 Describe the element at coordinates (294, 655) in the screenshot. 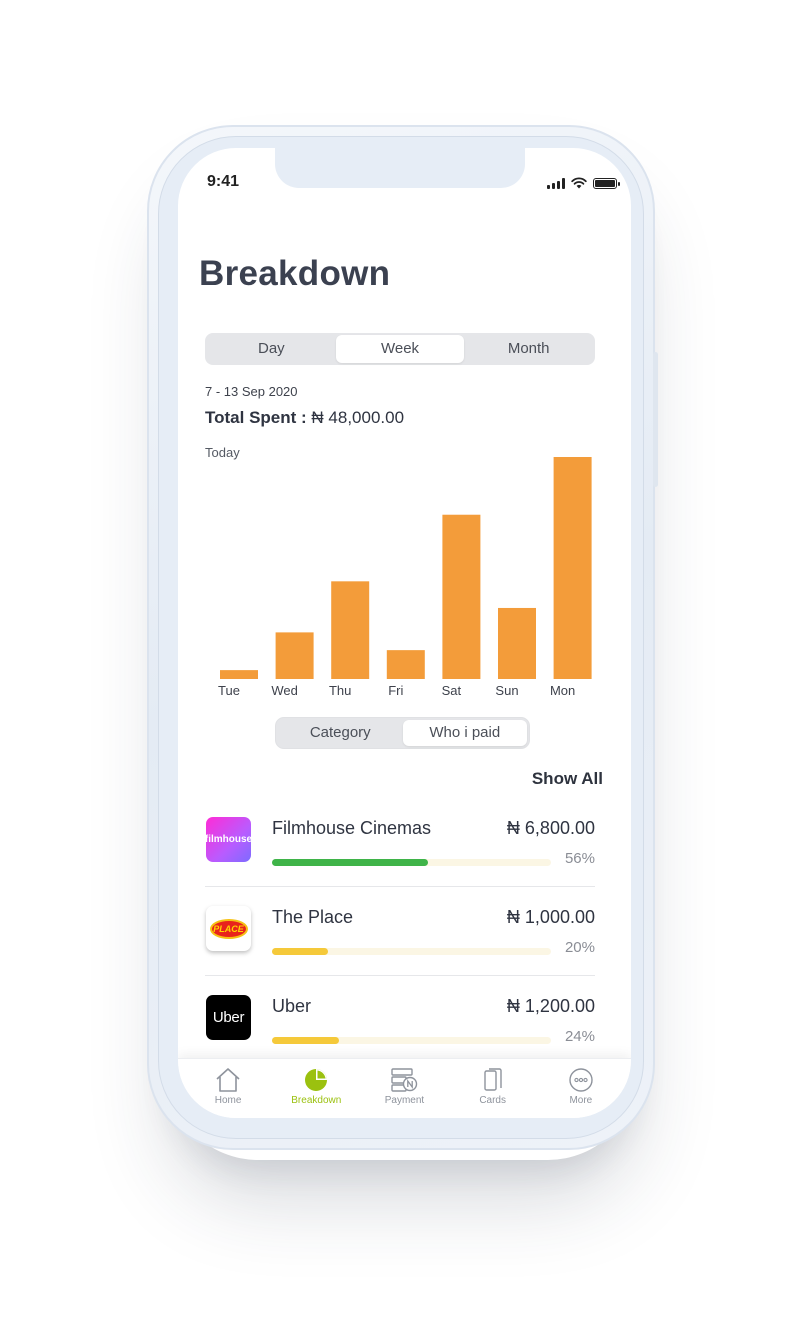

I see `chart-bar-wed` at that location.